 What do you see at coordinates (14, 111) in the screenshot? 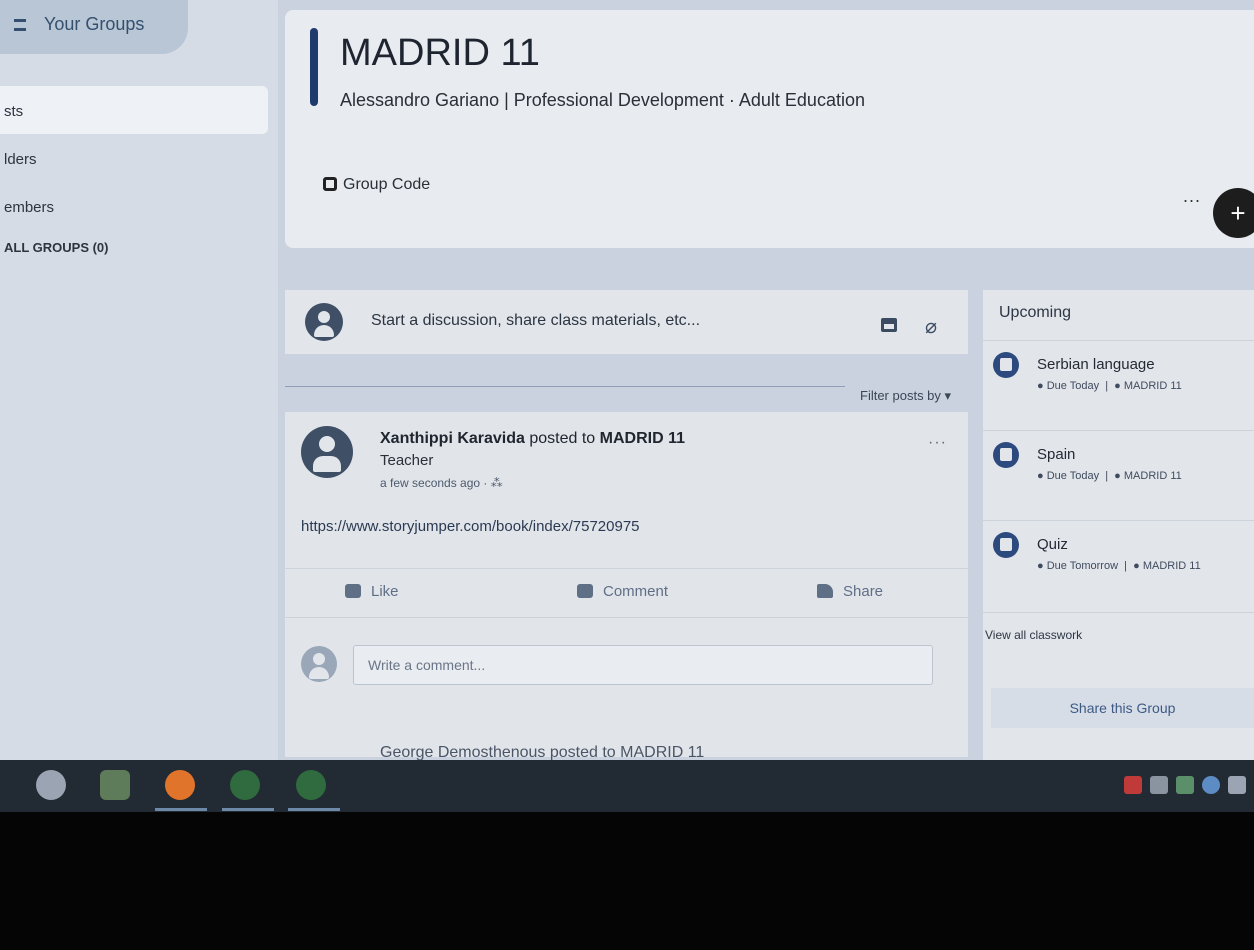
I see `sidebar-item-label: sts` at bounding box center [14, 111].